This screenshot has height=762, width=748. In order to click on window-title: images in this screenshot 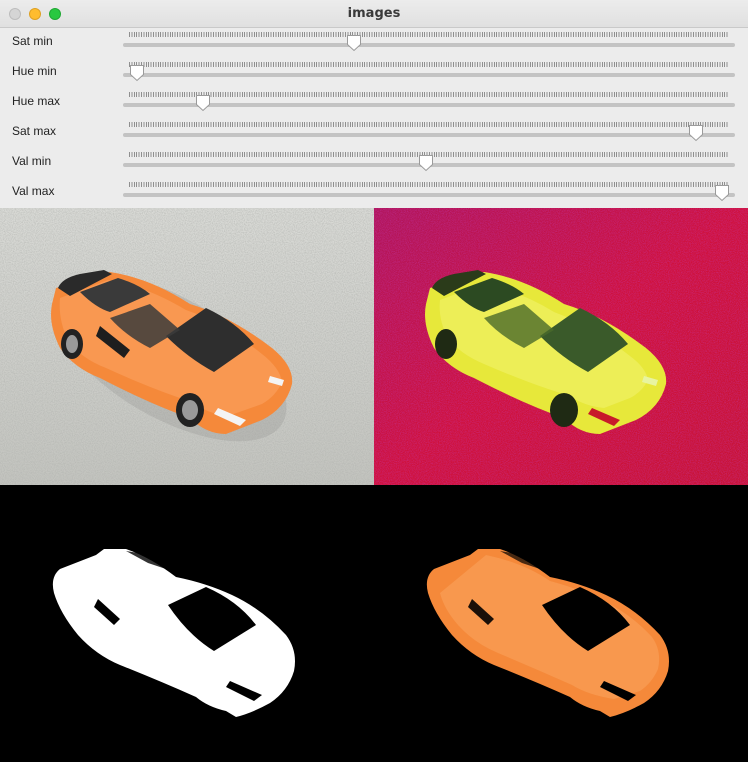, I will do `click(374, 13)`.